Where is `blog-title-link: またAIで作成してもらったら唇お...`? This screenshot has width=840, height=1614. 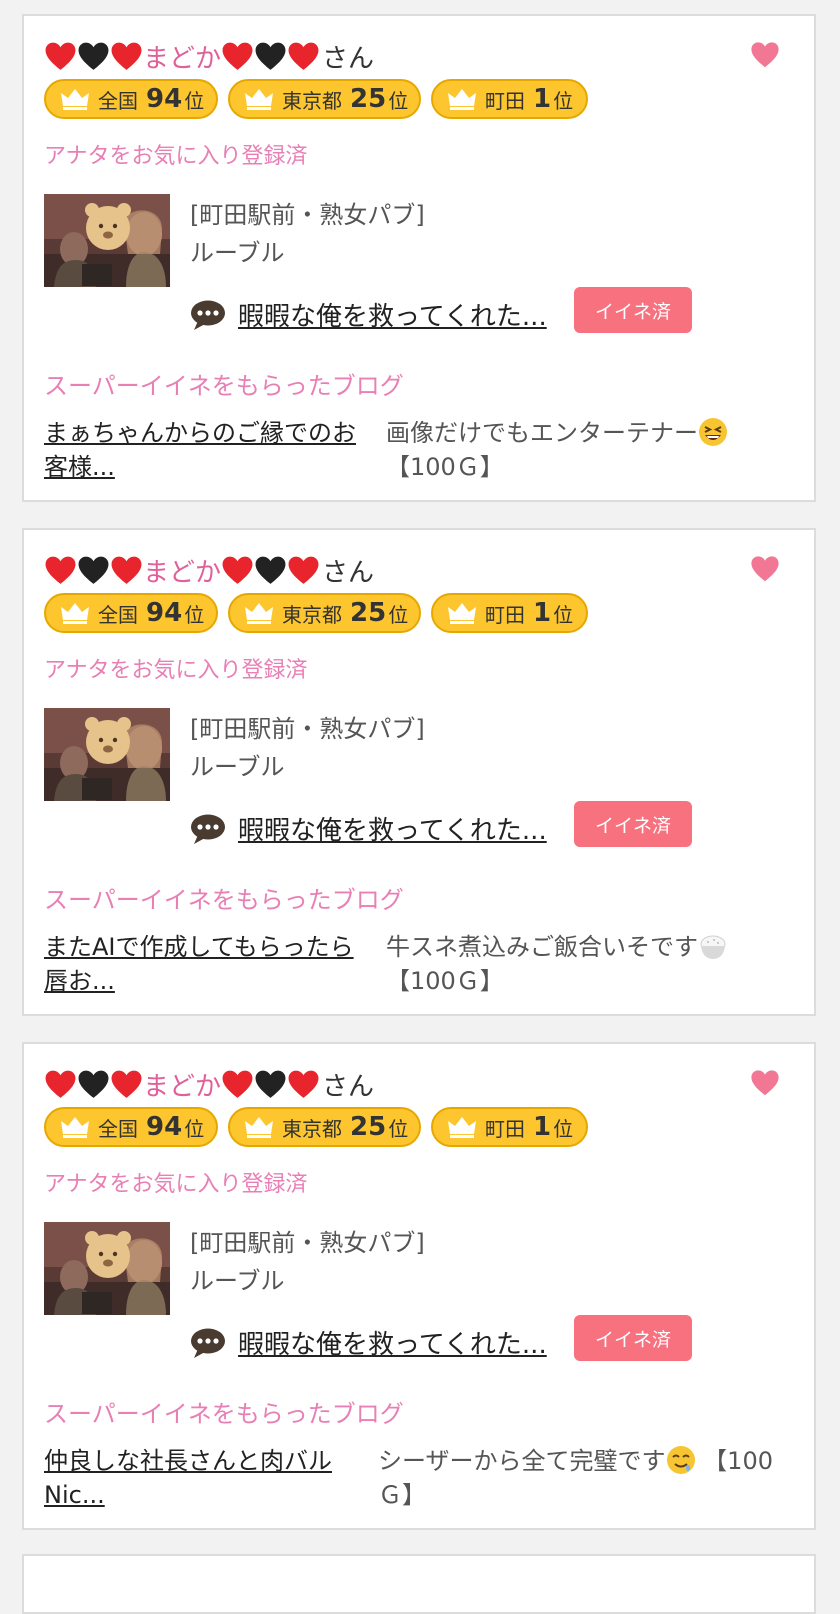
blog-title-link: またAIで作成してもらったら唇お... is located at coordinates (209, 964).